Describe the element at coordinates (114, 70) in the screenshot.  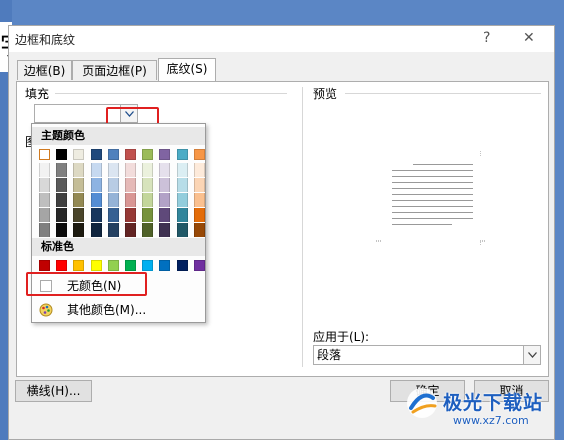
I see `tab-page-border: 页面边框(P)` at that location.